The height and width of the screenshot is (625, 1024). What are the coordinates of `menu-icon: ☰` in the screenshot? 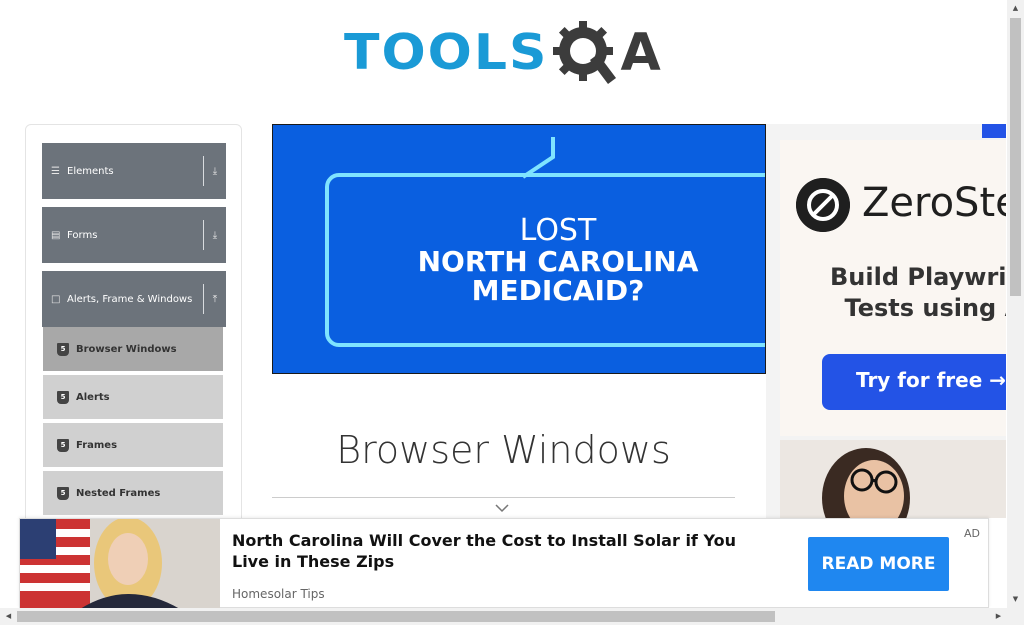 It's located at (55, 171).